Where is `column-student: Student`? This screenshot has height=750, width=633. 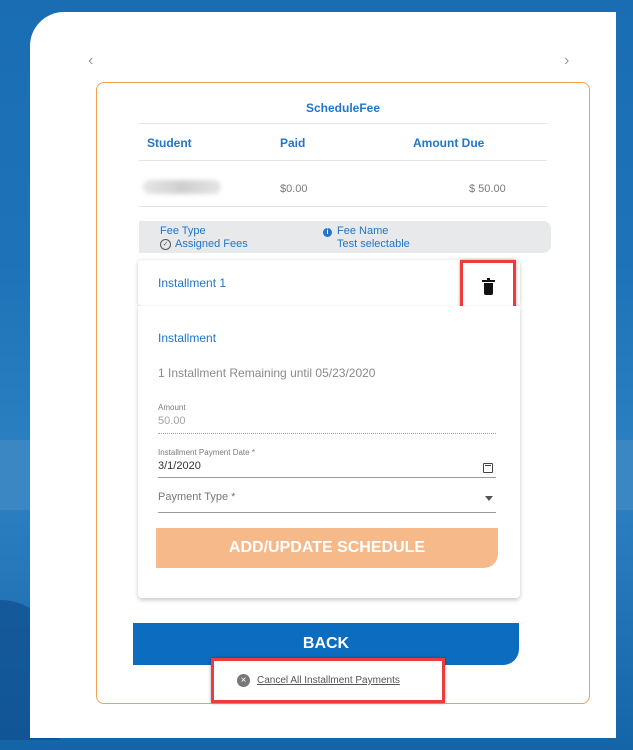 column-student: Student is located at coordinates (169, 143).